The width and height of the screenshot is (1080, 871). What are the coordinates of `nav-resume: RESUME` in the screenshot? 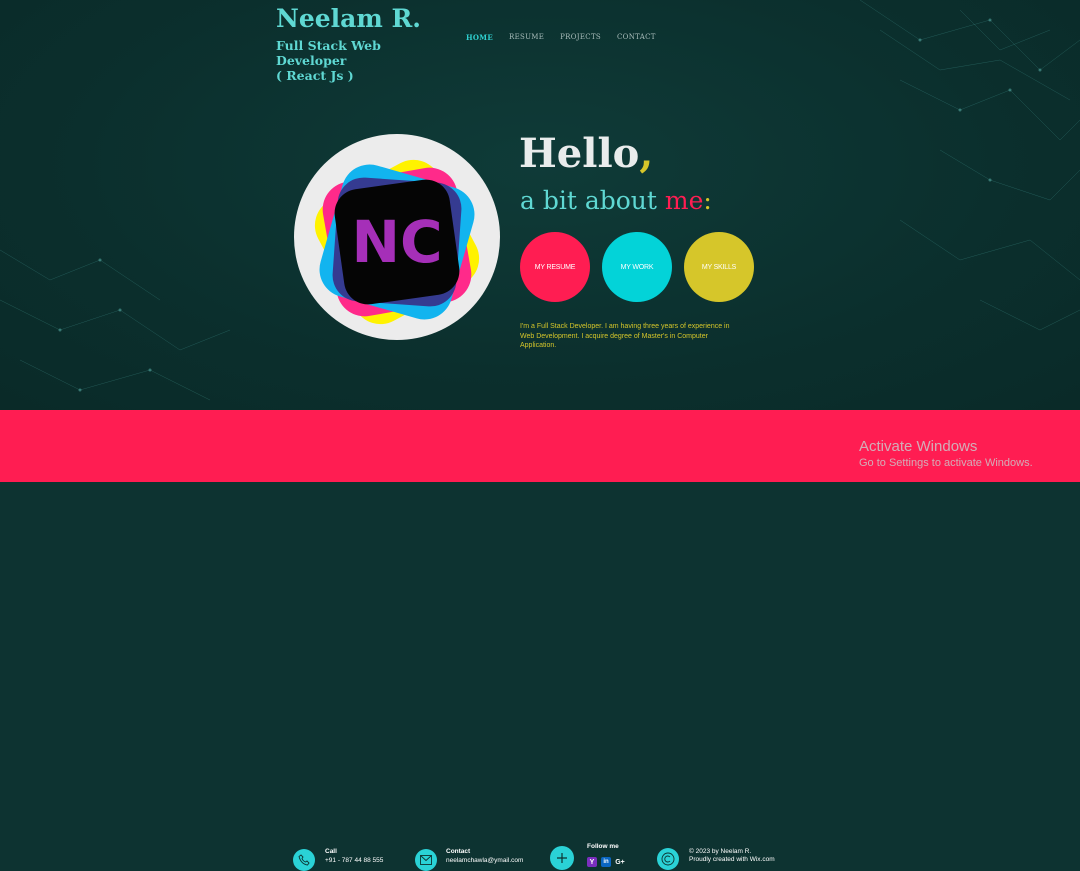 It's located at (526, 37).